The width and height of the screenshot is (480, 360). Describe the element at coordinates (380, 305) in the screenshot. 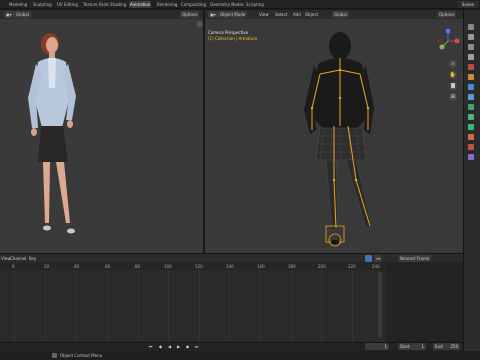

I see `timeline-scrollbar` at that location.